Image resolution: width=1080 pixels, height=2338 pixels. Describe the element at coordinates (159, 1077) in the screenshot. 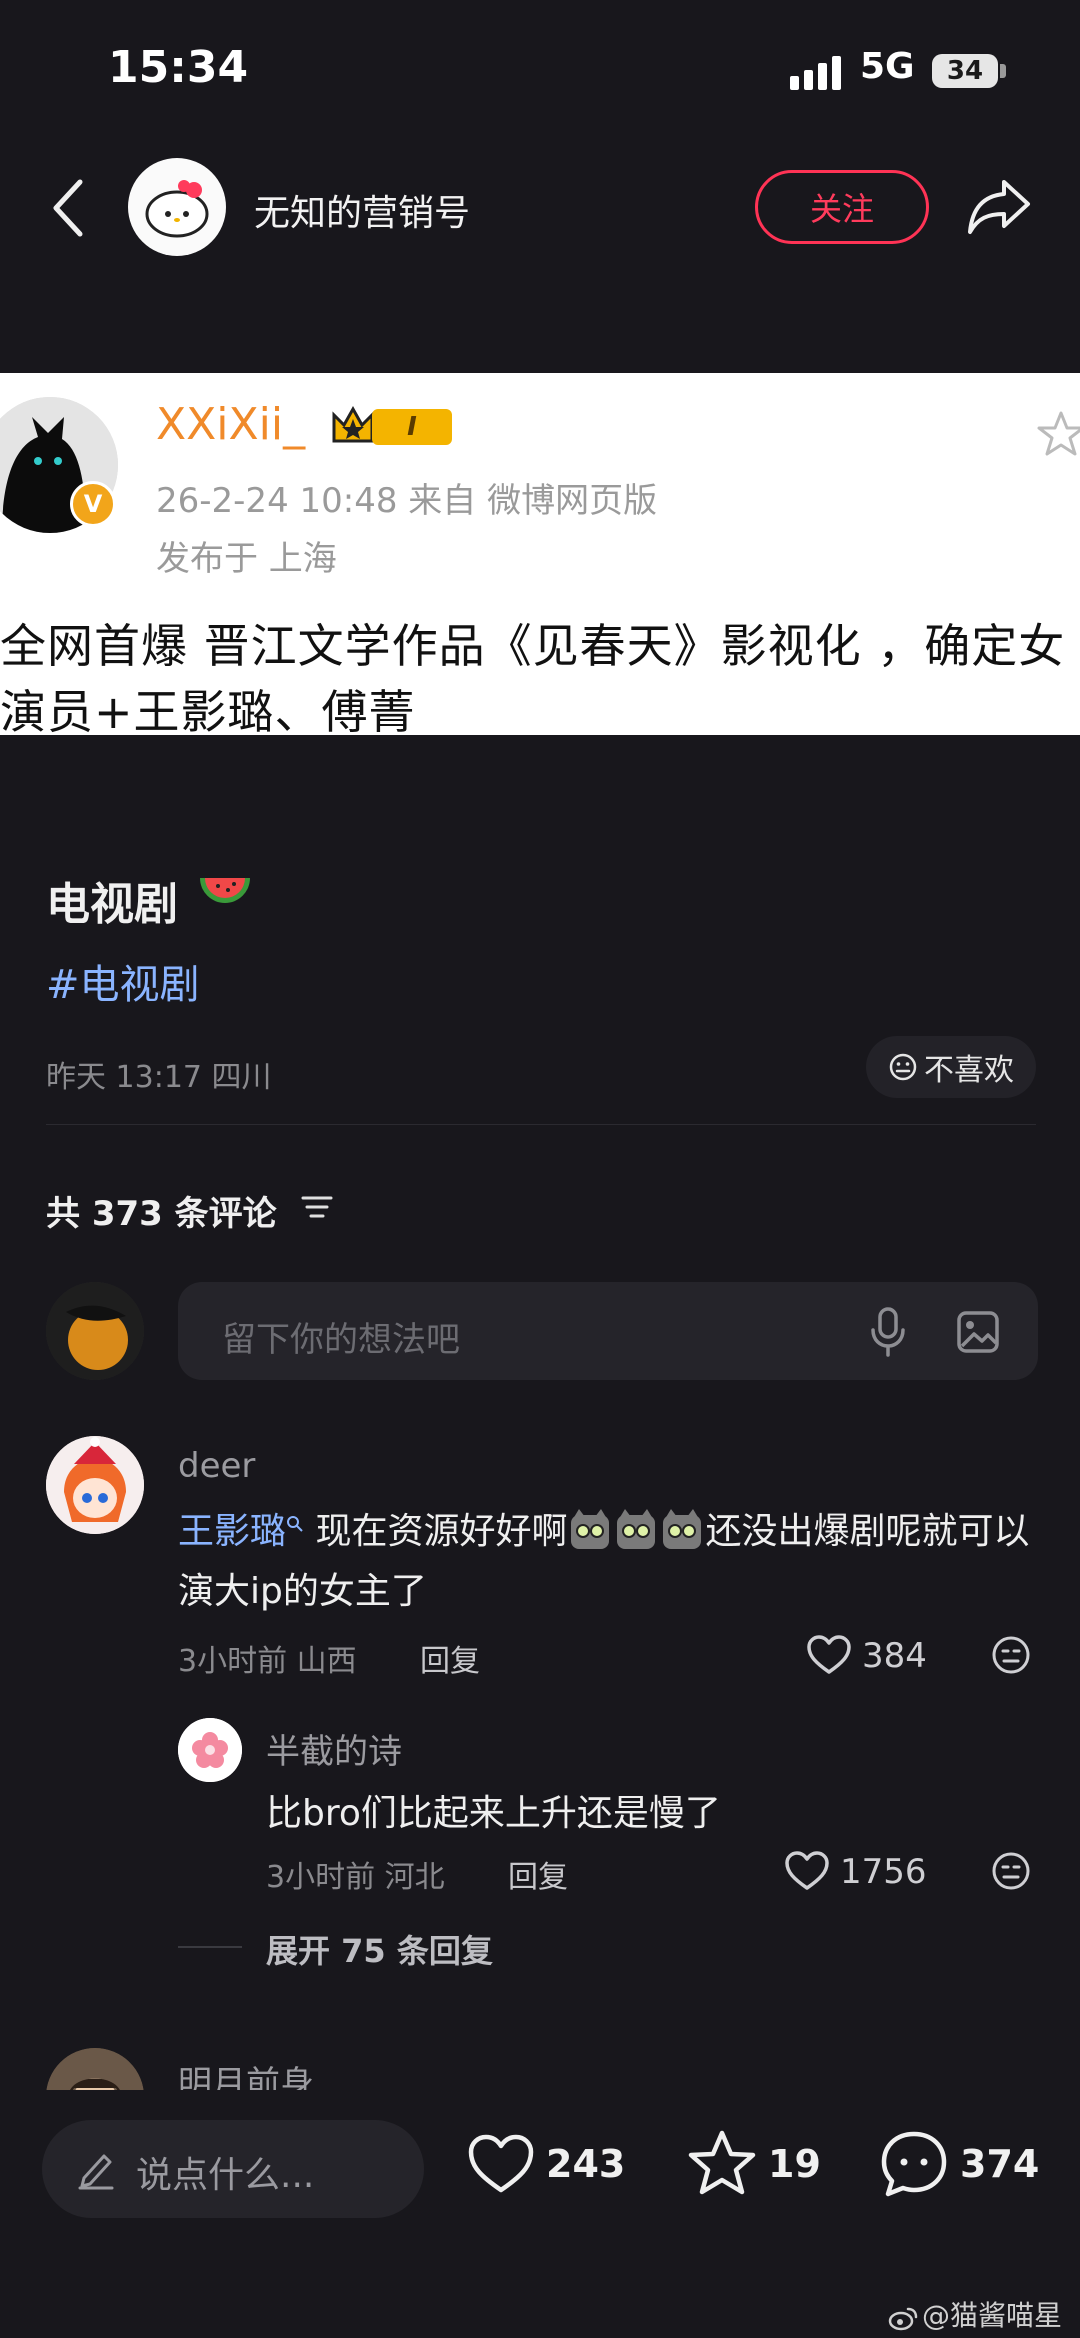

I see `post-meta: 昨天 13:17 四川` at that location.